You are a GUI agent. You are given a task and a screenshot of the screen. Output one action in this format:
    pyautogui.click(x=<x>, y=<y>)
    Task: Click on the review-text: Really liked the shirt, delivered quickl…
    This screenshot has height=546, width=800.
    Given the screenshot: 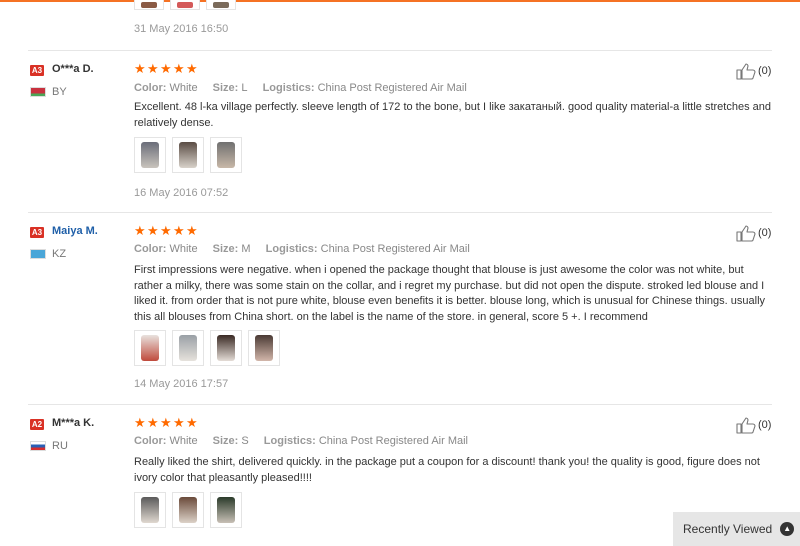 What is the action you would take?
    pyautogui.click(x=447, y=470)
    